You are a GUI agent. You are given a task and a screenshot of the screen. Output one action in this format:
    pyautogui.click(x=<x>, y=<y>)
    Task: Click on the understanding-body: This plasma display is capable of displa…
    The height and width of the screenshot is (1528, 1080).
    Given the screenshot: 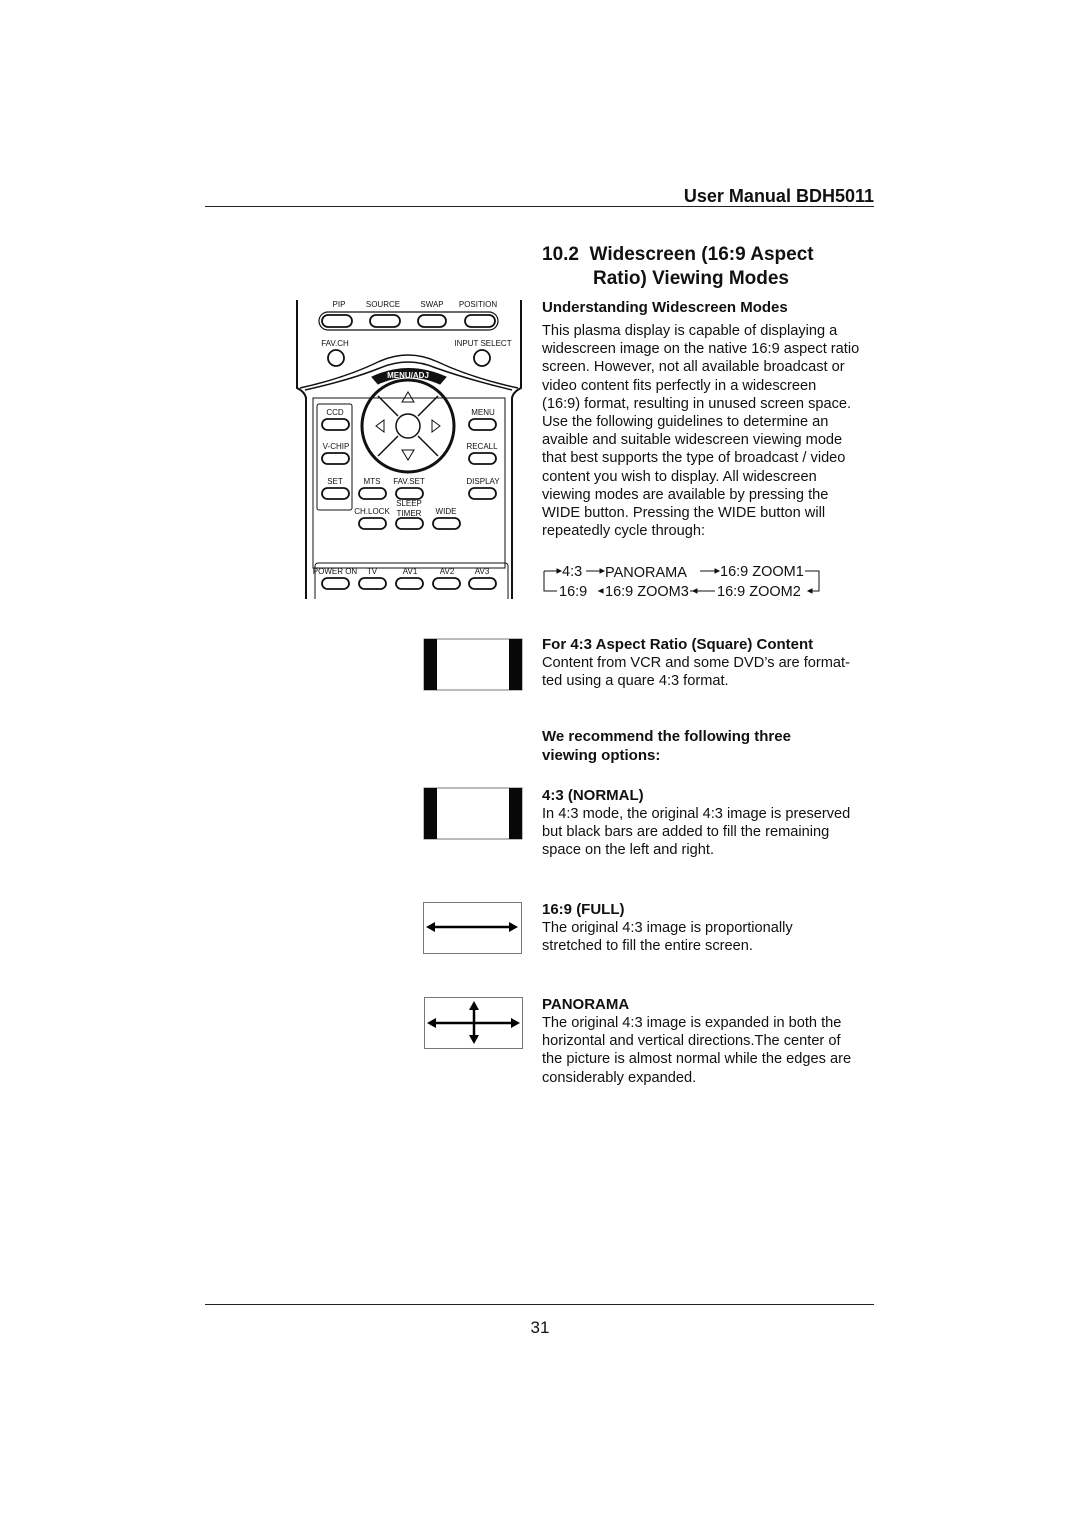 What is the action you would take?
    pyautogui.click(x=701, y=431)
    